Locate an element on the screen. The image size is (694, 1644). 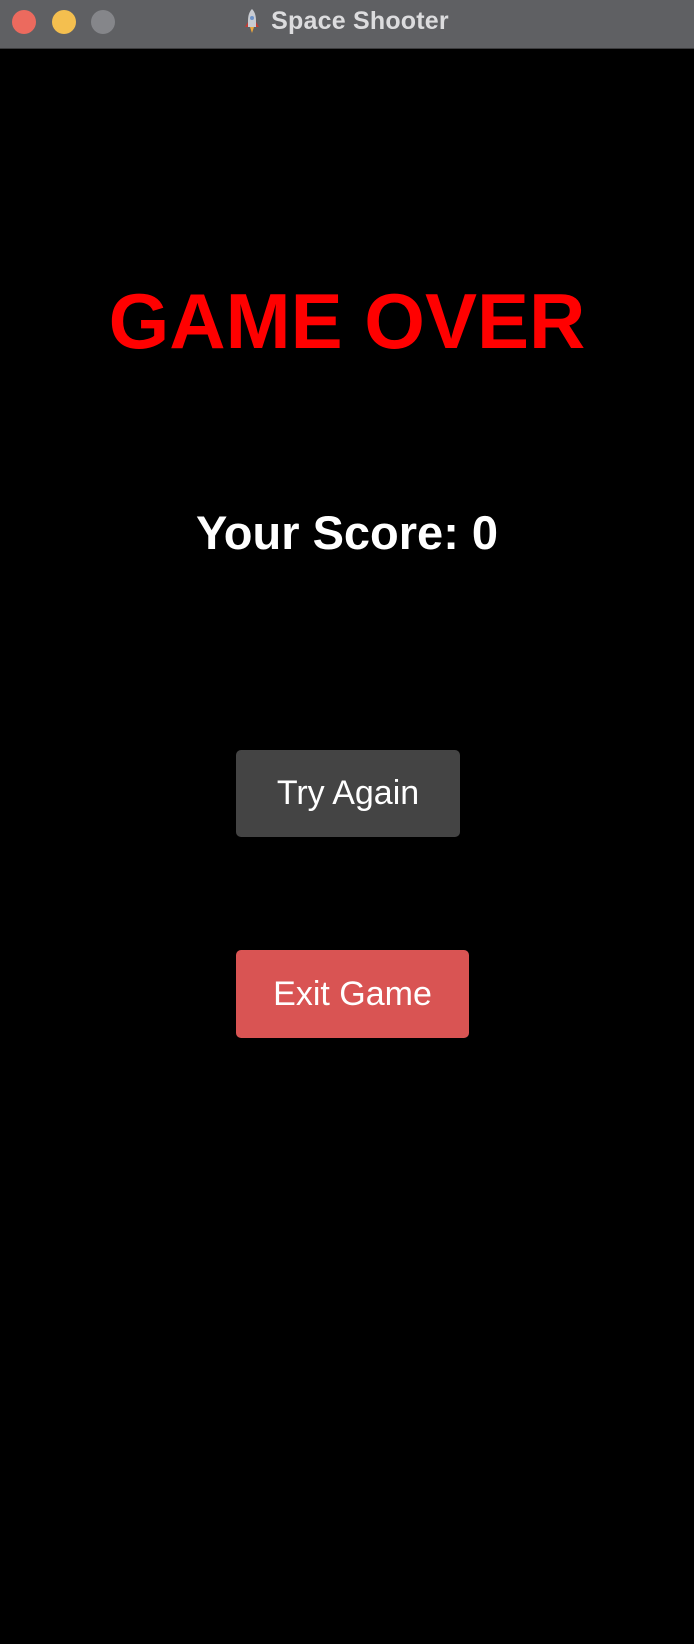
window-title-area: Space Shooter is located at coordinates (347, 21).